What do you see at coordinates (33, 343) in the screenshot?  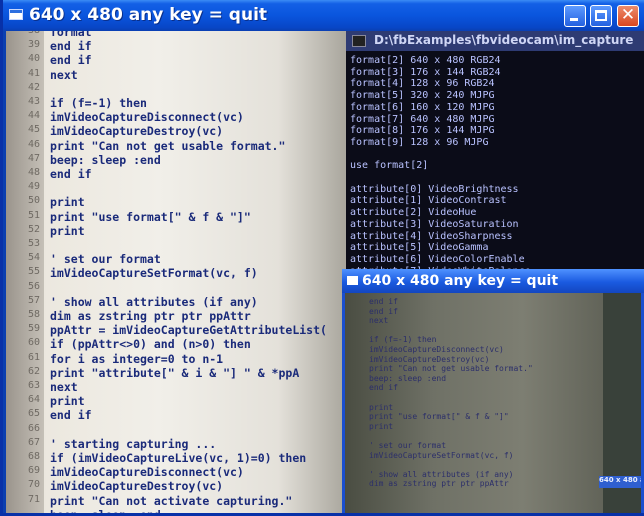 I see `line-number: 60` at bounding box center [33, 343].